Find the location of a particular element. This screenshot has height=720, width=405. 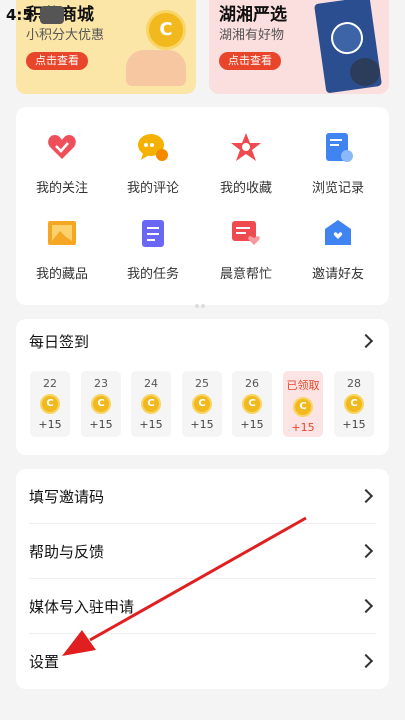

checkin-date: 28 is located at coordinates (354, 383).